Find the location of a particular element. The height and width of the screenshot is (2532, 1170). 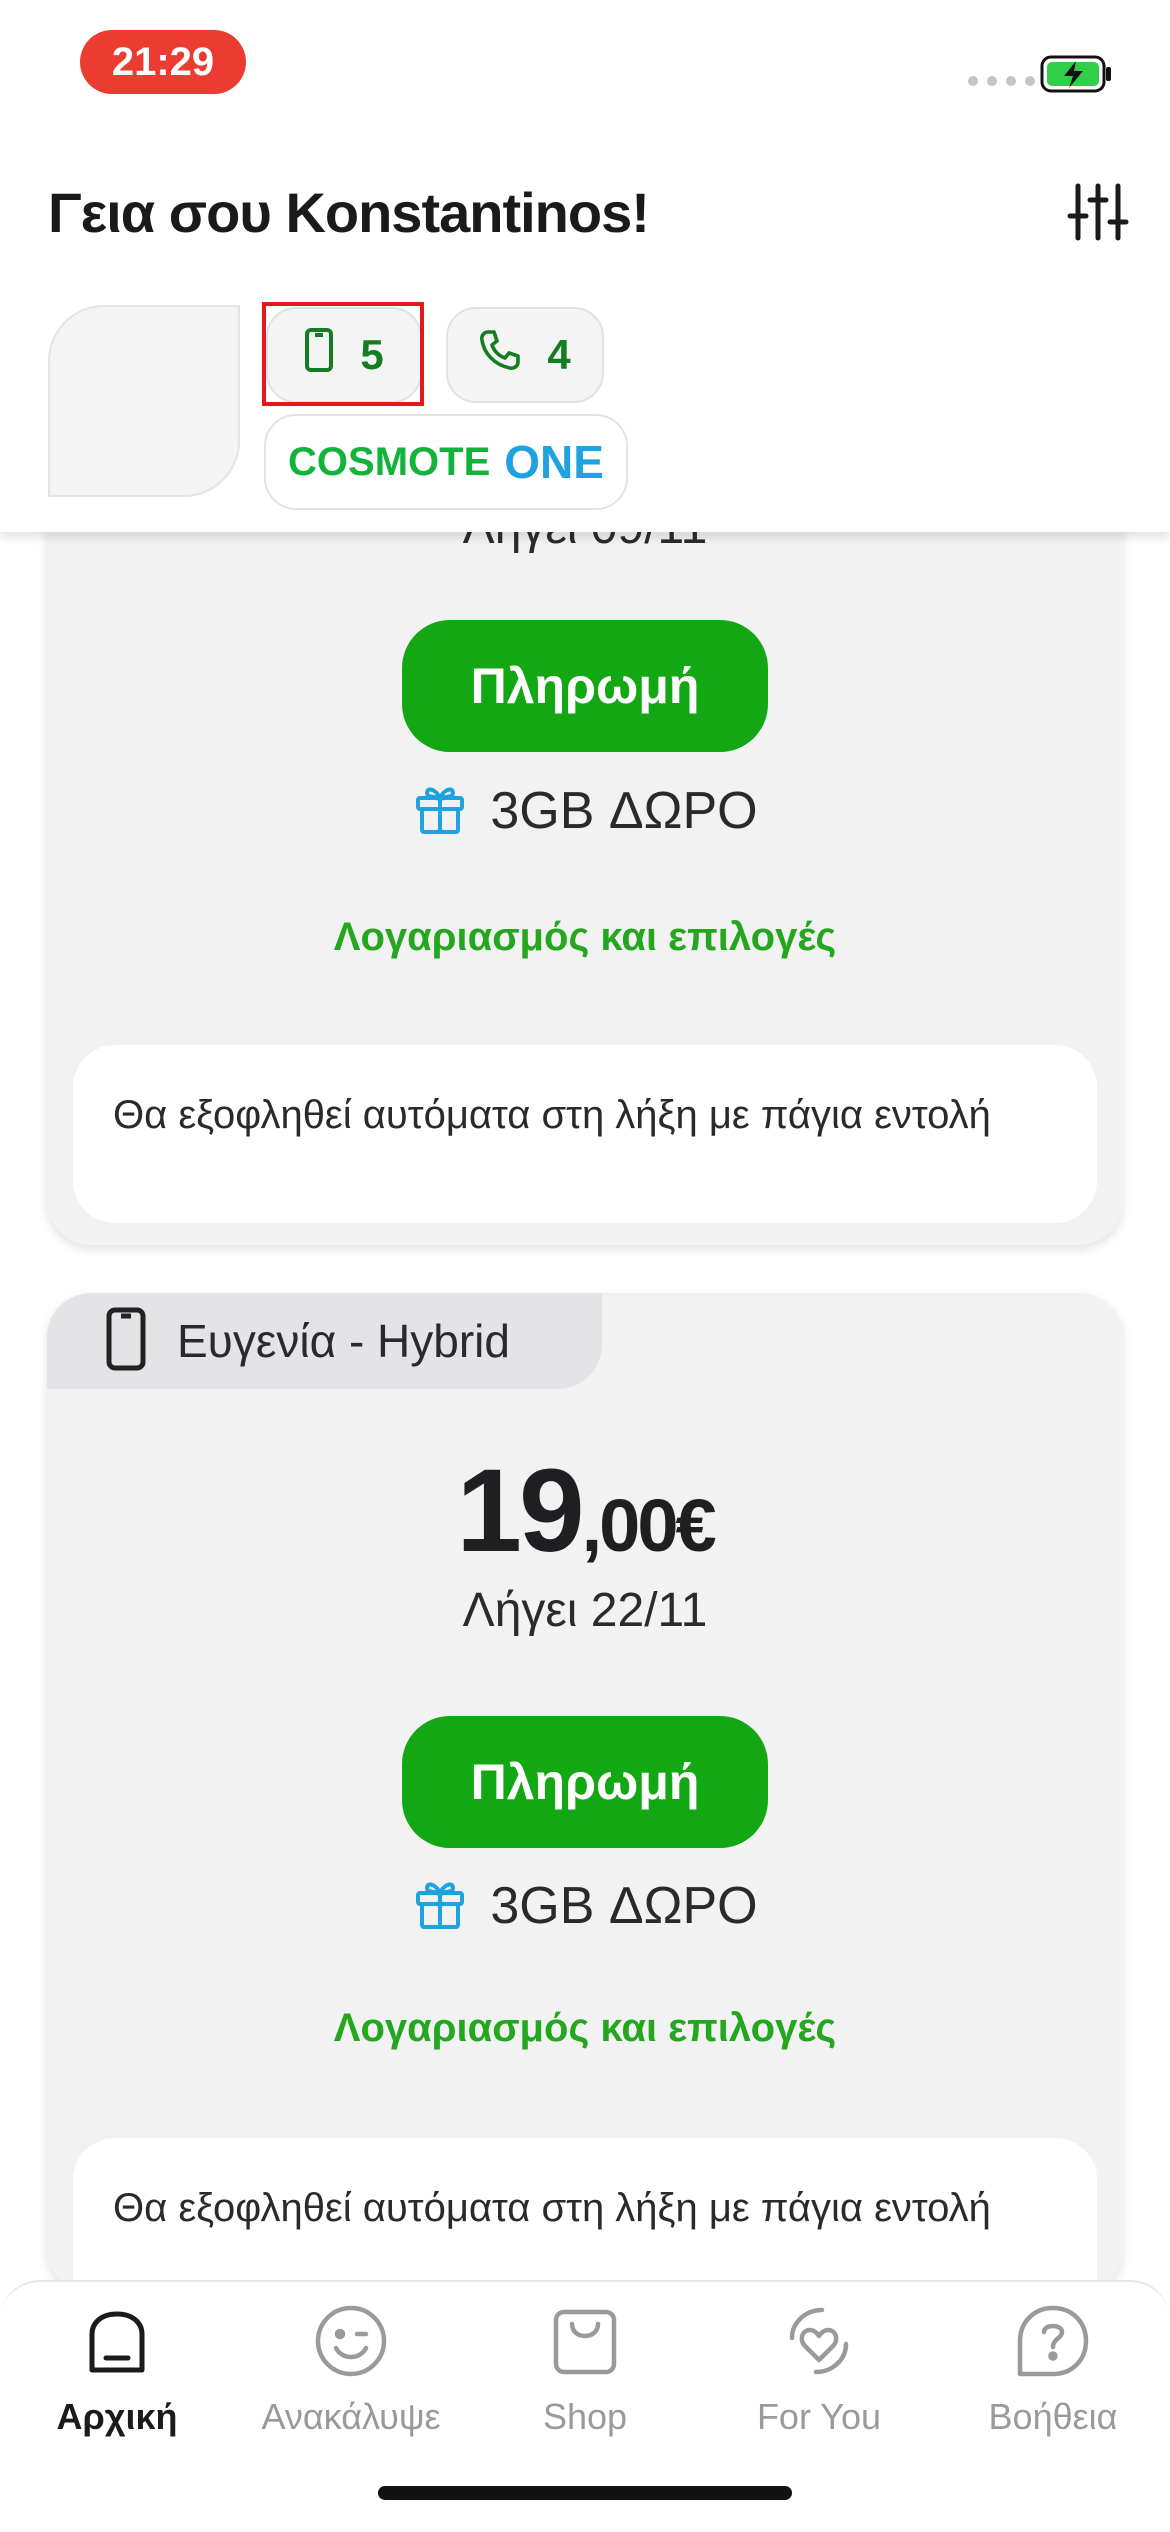

phone-handset-icon is located at coordinates (500, 355).